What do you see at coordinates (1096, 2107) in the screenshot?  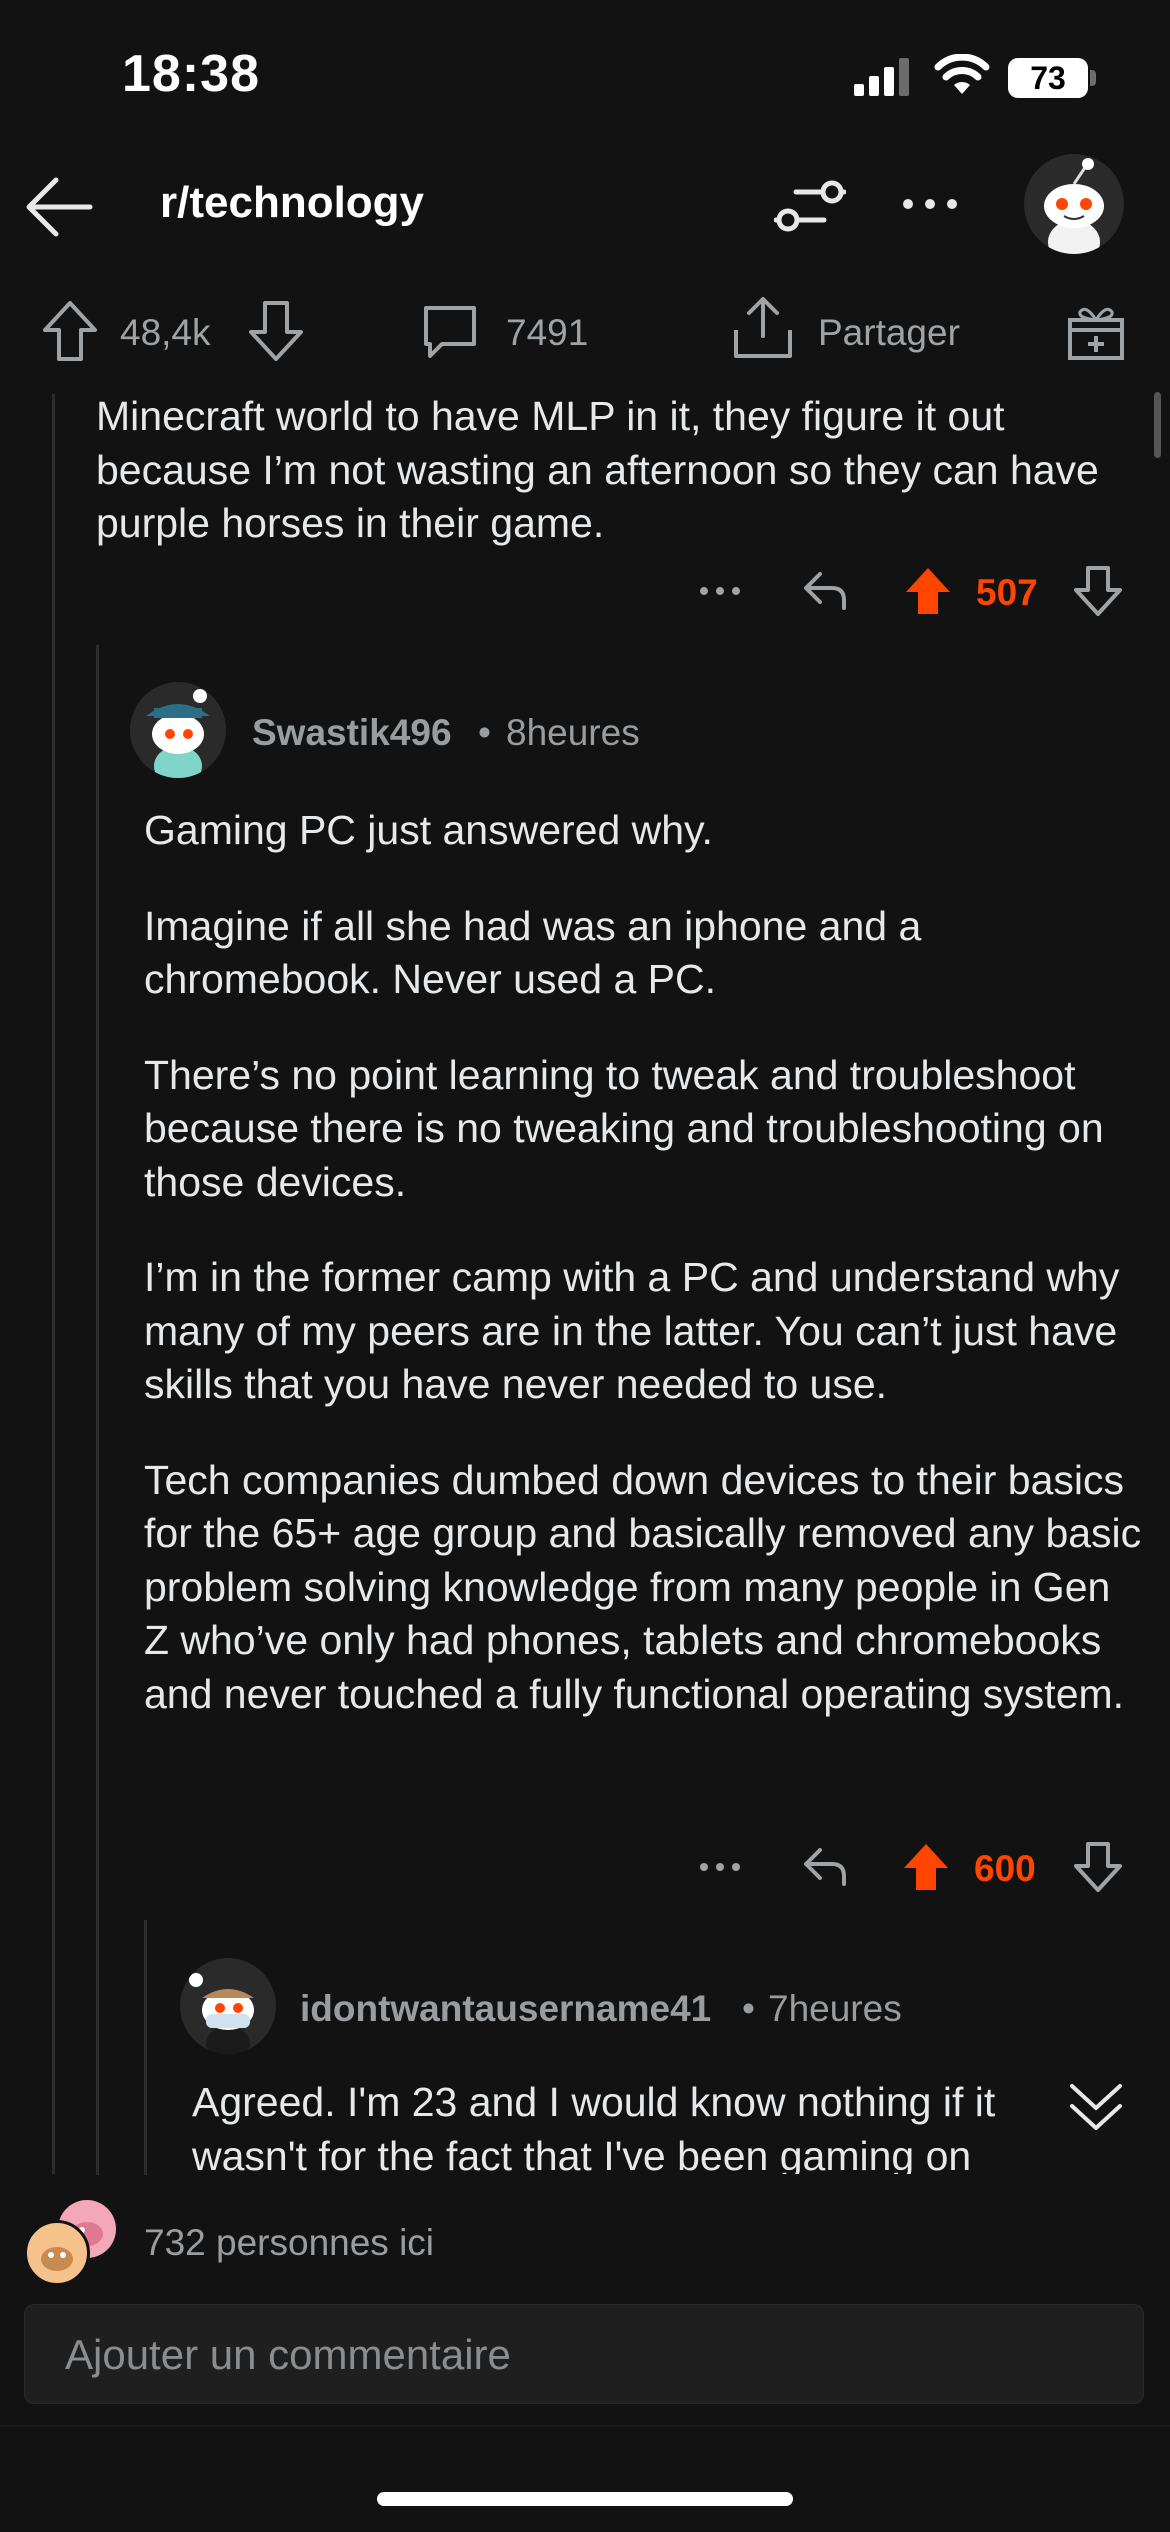 I see `collapse-thread-icon` at bounding box center [1096, 2107].